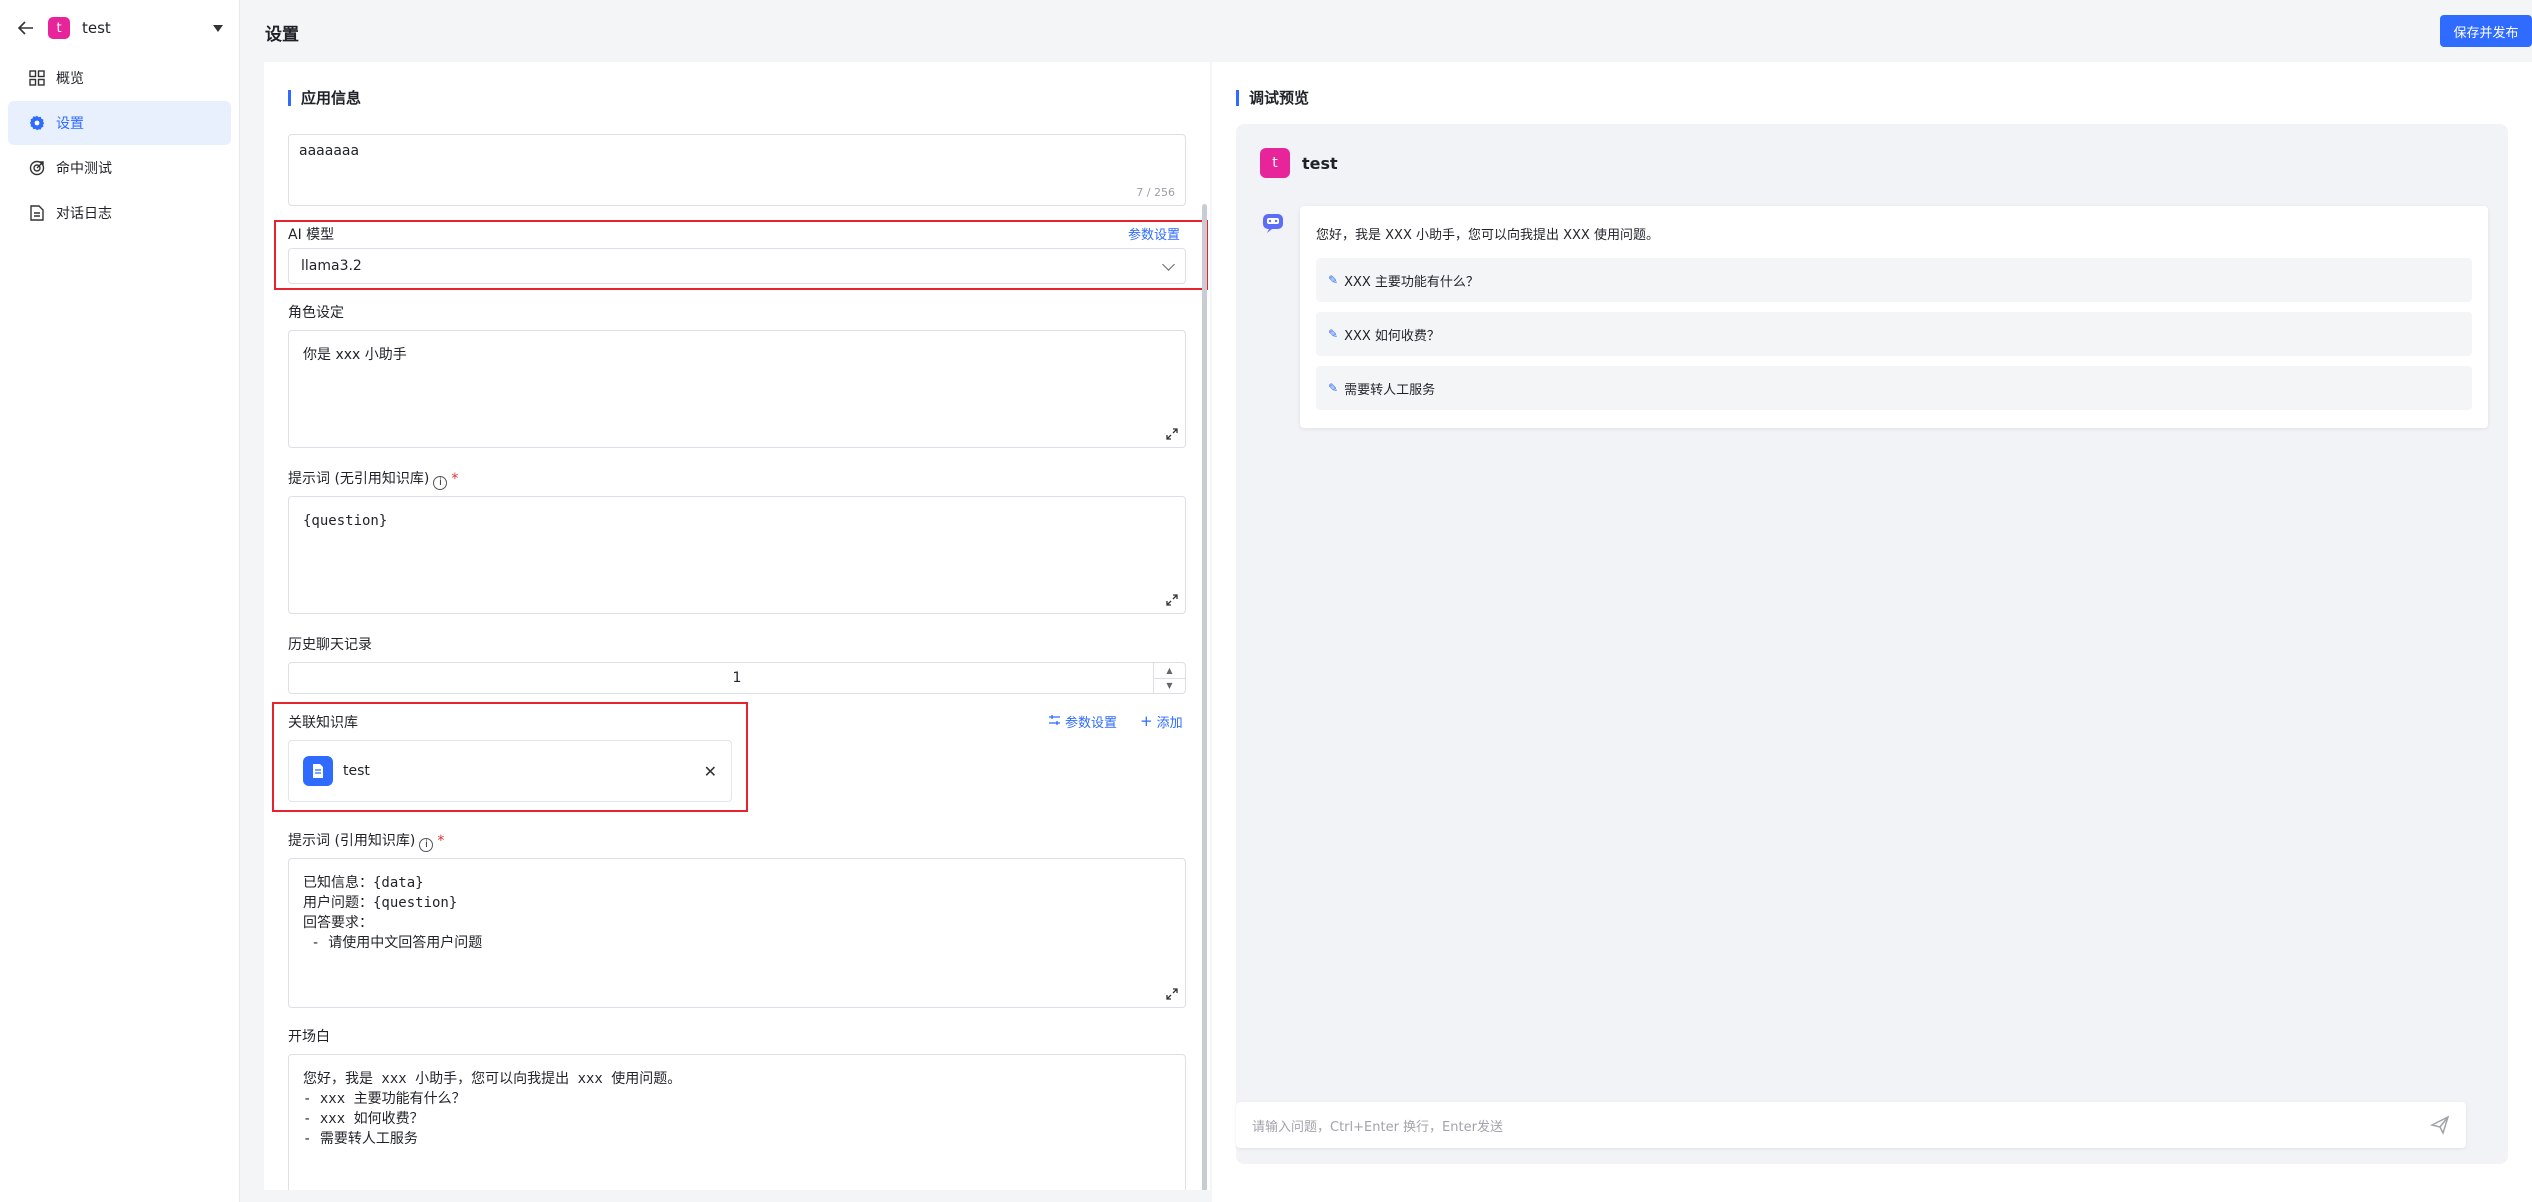 The image size is (2532, 1202). I want to click on bot-name: test, so click(1320, 163).